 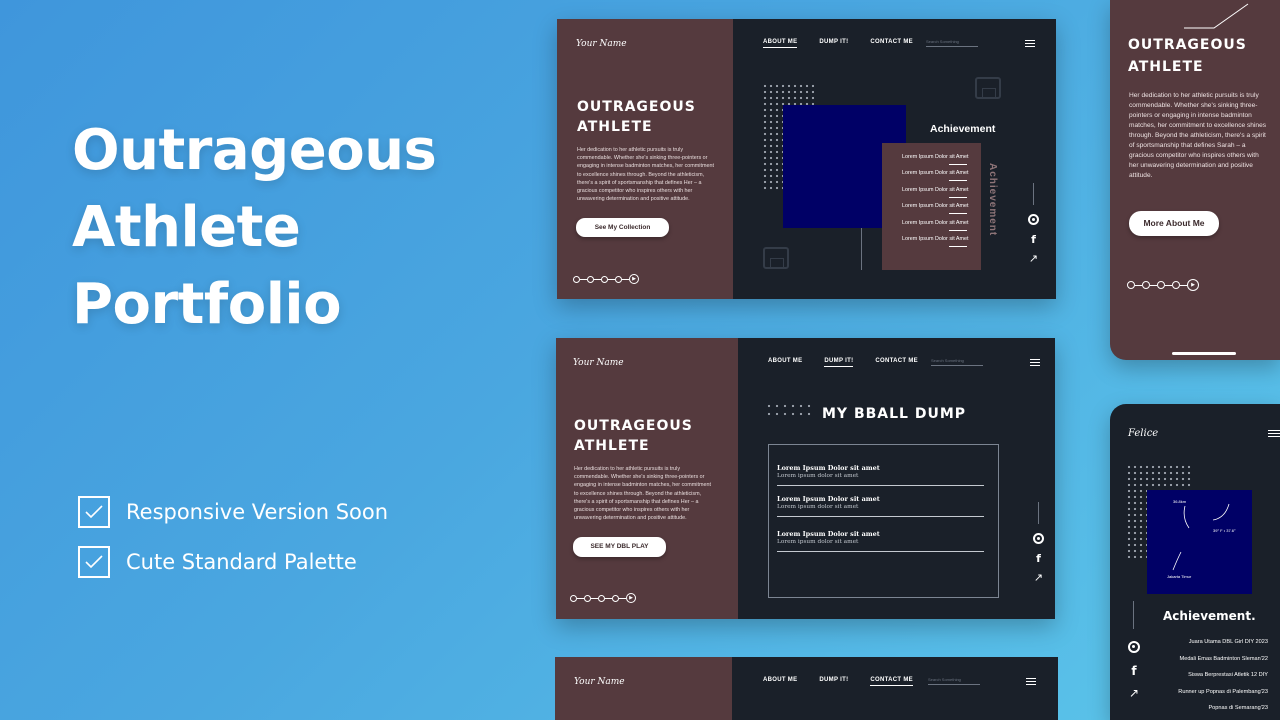 I want to click on feature-label: Responsive Version Soon, so click(x=257, y=512).